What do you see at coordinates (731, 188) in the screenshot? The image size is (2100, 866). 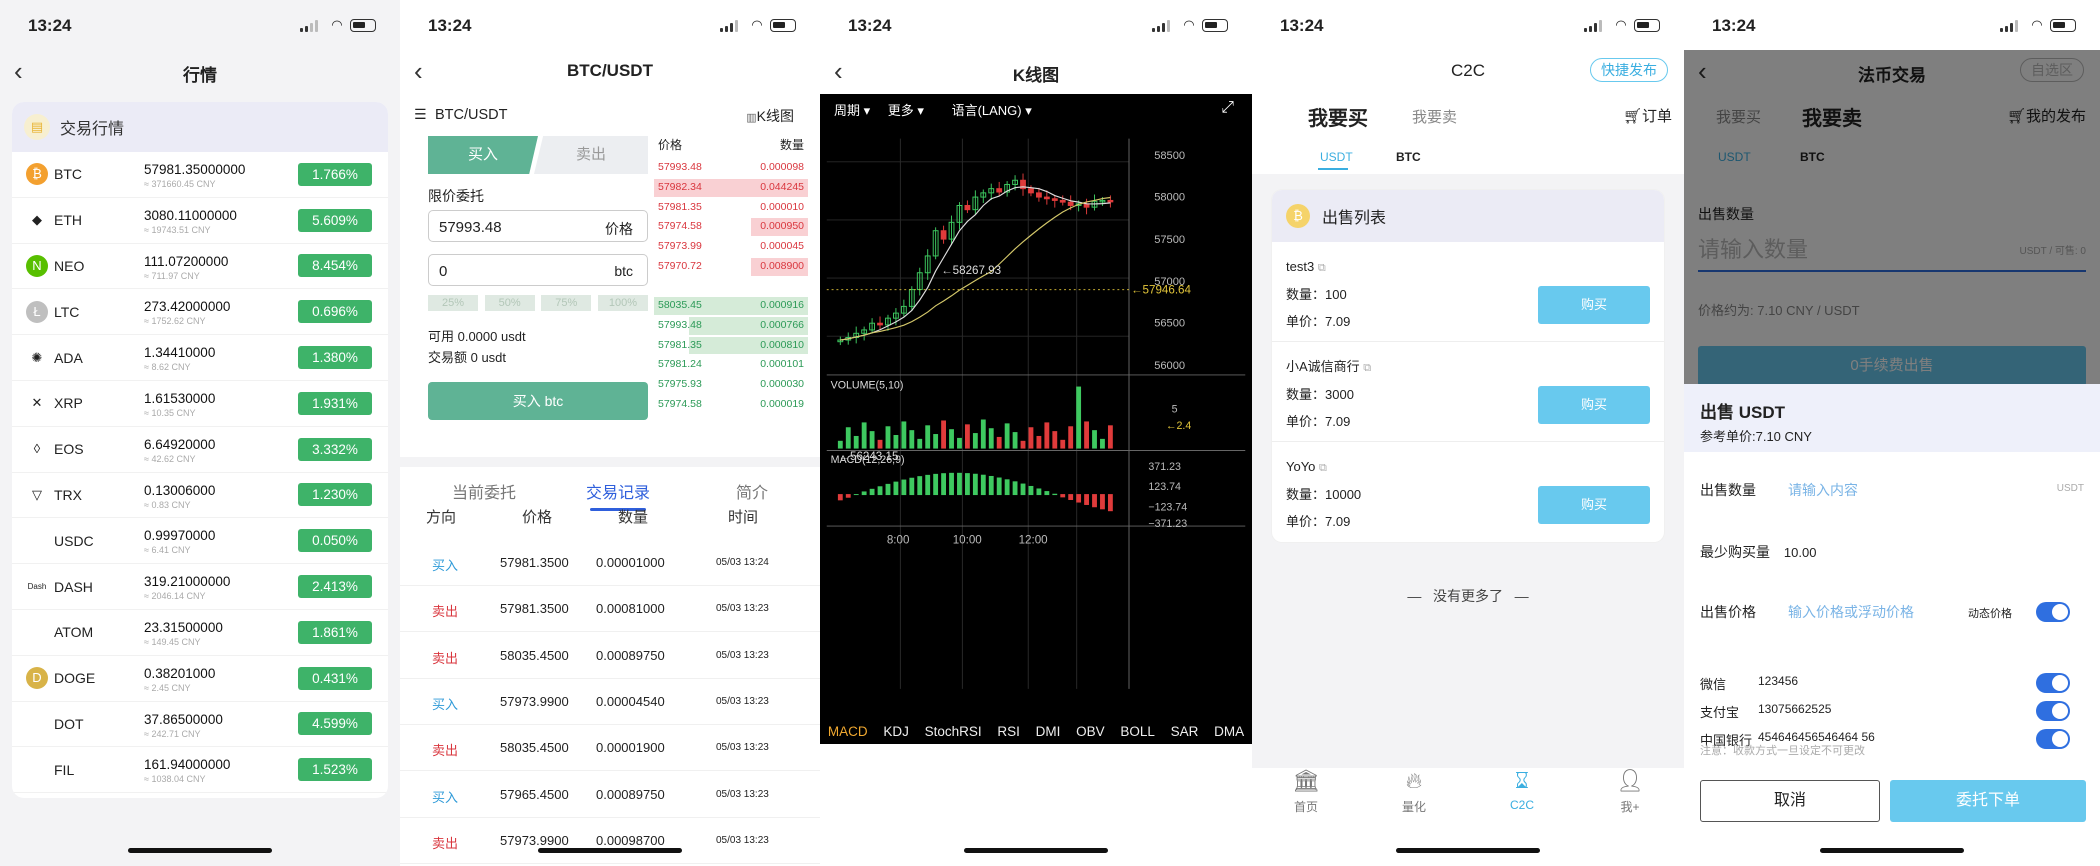 I see `orderbook-row: 57982.34 0.044245` at bounding box center [731, 188].